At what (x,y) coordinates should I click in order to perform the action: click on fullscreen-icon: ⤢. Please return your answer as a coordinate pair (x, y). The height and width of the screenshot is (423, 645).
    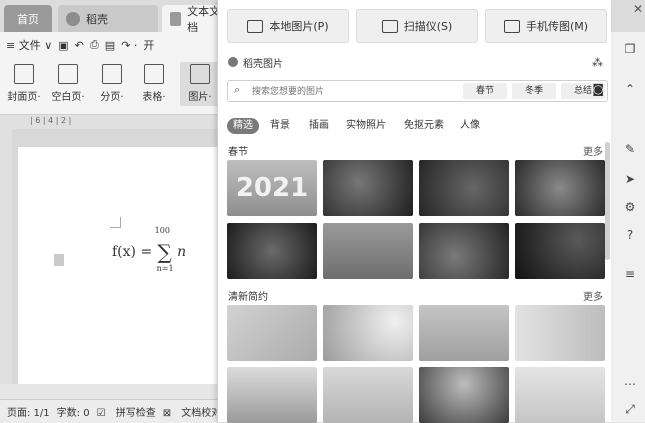
    Looking at the image, I should click on (630, 409).